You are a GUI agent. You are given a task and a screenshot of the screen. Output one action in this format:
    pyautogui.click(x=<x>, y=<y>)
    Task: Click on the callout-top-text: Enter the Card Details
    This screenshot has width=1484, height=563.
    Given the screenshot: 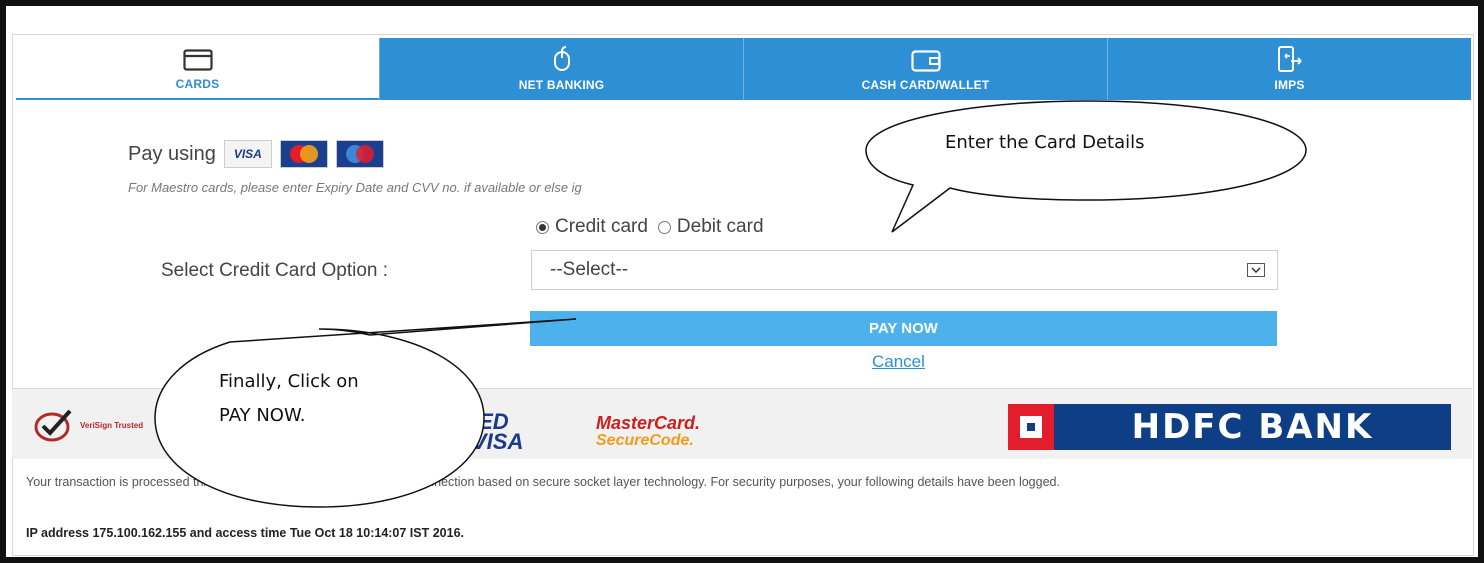 What is the action you would take?
    pyautogui.click(x=1045, y=142)
    